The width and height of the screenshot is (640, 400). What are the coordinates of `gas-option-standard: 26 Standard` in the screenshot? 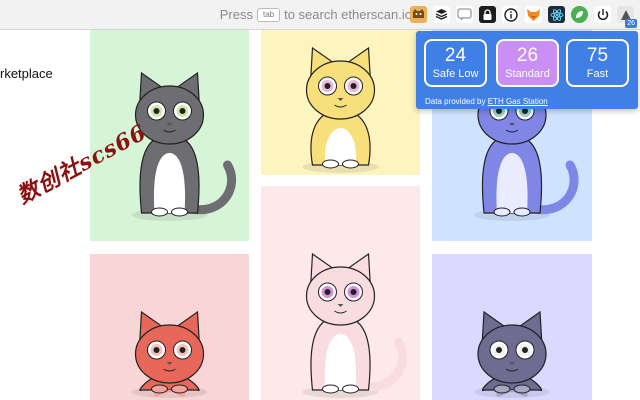 It's located at (527, 63).